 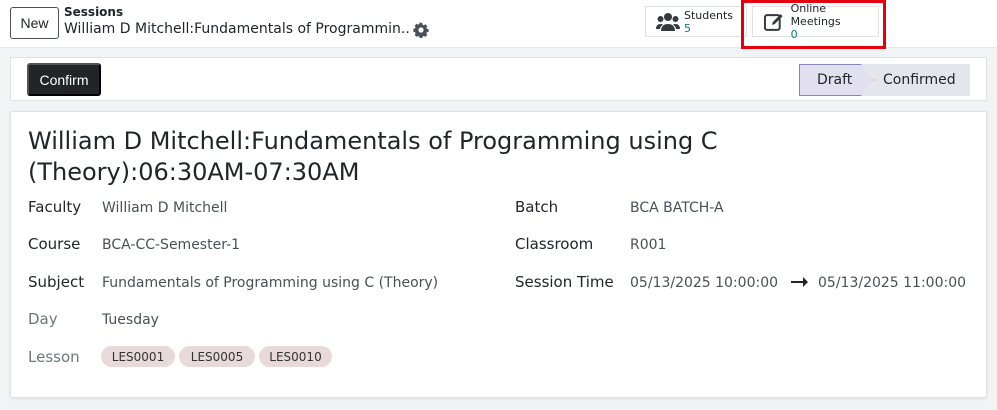 What do you see at coordinates (677, 208) in the screenshot?
I see `batch-value: BCA BATCH-A` at bounding box center [677, 208].